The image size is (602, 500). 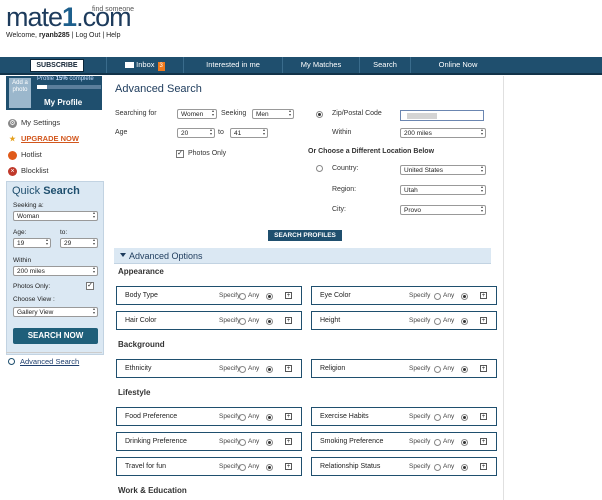 What do you see at coordinates (345, 168) in the screenshot?
I see `country-label: Country:` at bounding box center [345, 168].